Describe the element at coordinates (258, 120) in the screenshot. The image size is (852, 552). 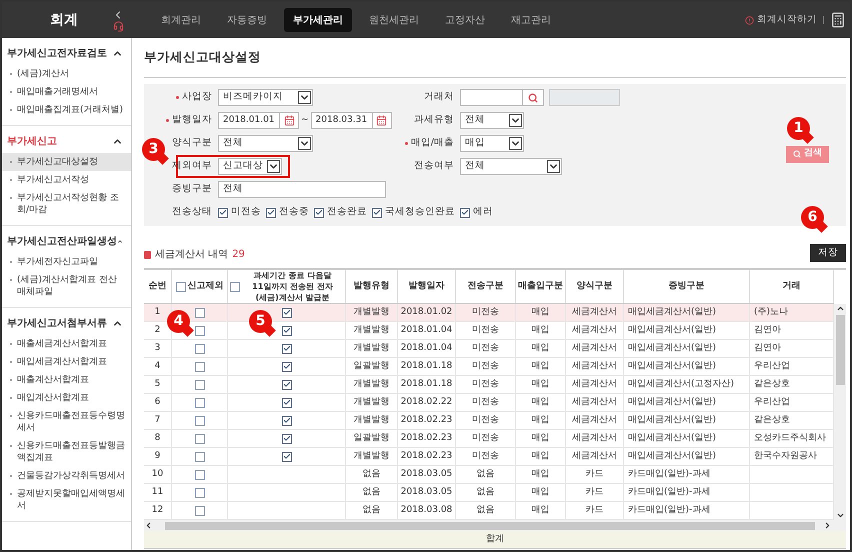
I see `date-field: 2018.01.01` at that location.